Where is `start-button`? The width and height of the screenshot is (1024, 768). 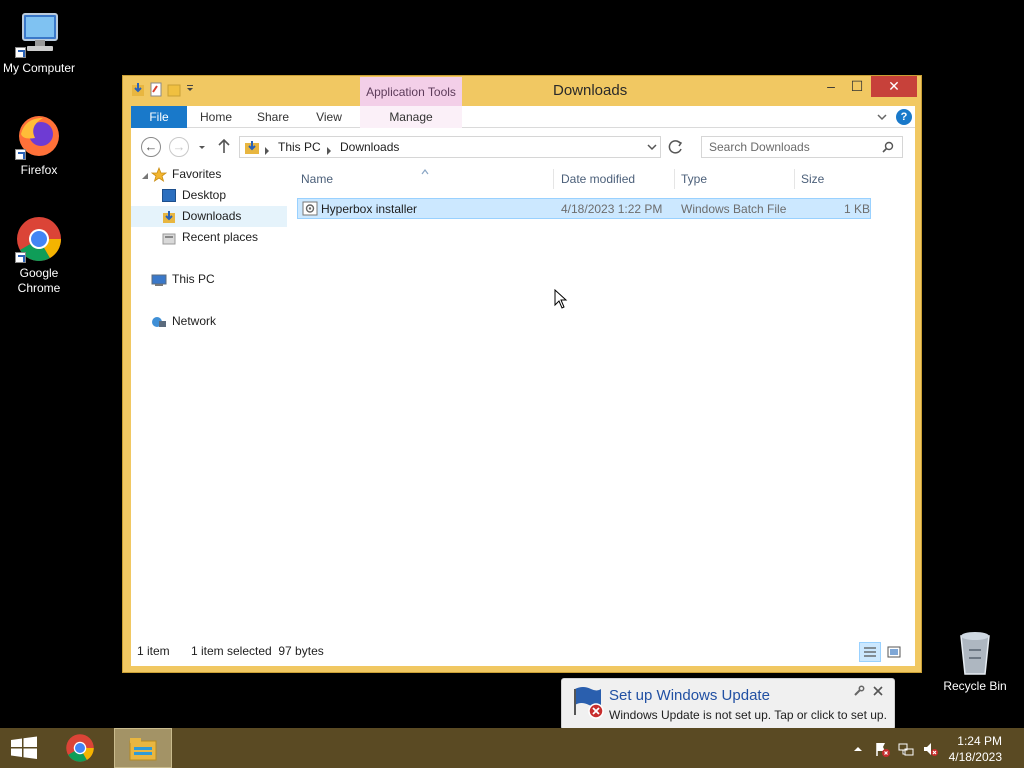 start-button is located at coordinates (29, 748).